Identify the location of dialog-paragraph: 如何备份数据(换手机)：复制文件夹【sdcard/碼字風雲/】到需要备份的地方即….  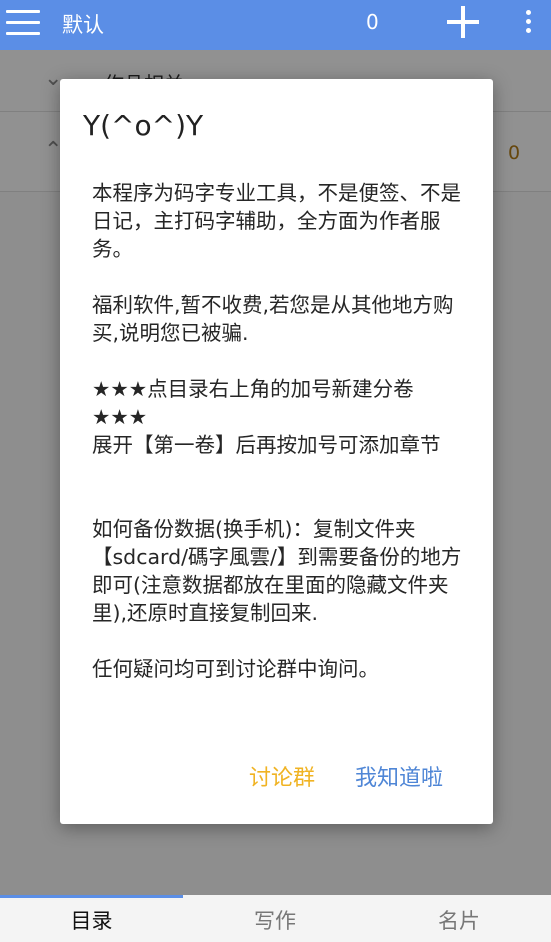
(277, 571).